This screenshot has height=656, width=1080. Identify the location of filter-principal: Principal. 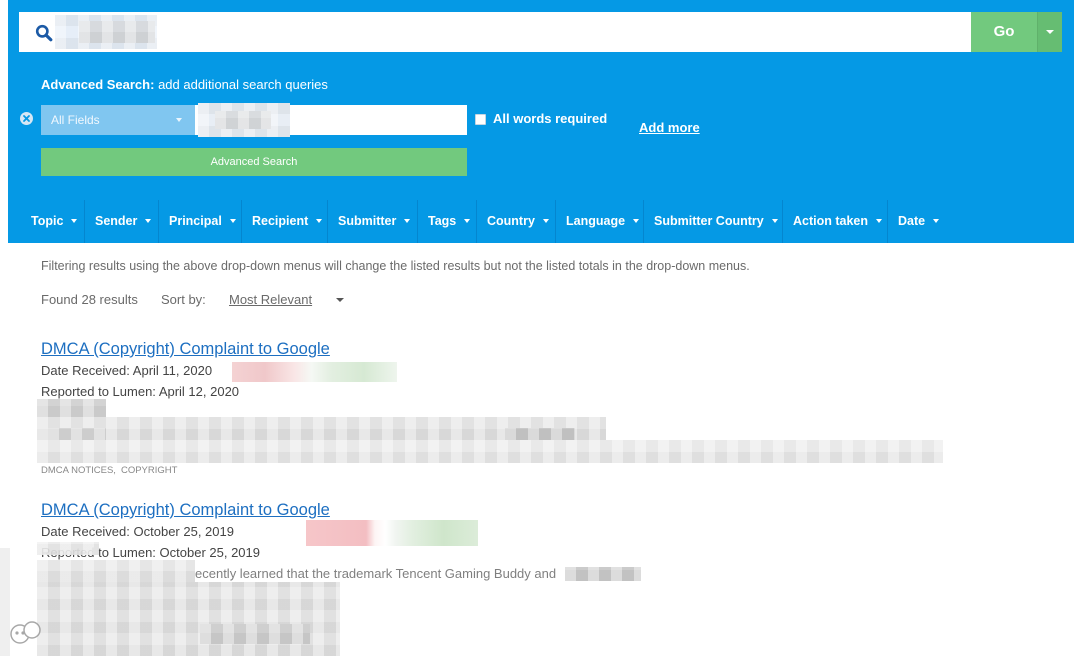
(200, 221).